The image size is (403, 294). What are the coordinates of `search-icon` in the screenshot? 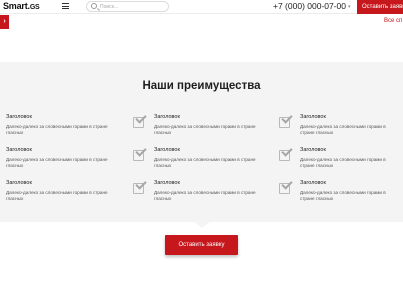 It's located at (94, 6).